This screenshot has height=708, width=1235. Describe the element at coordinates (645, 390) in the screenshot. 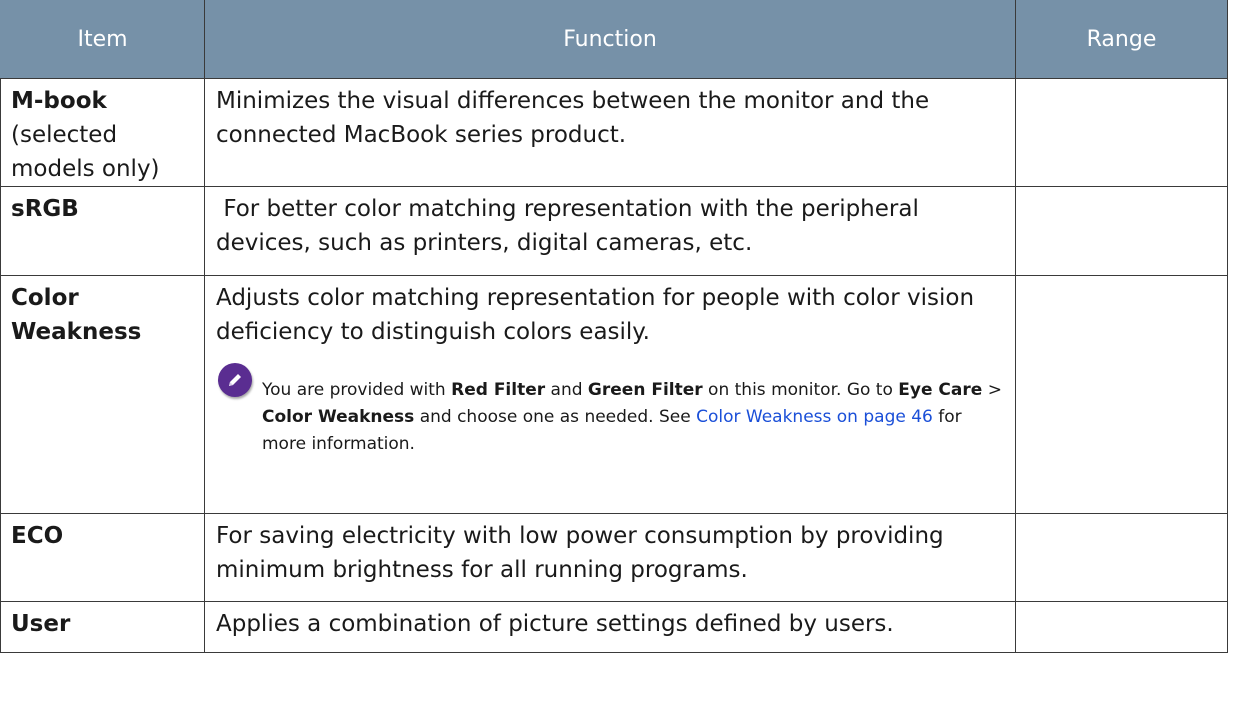

I see `green-filter-label: Green Filter` at that location.